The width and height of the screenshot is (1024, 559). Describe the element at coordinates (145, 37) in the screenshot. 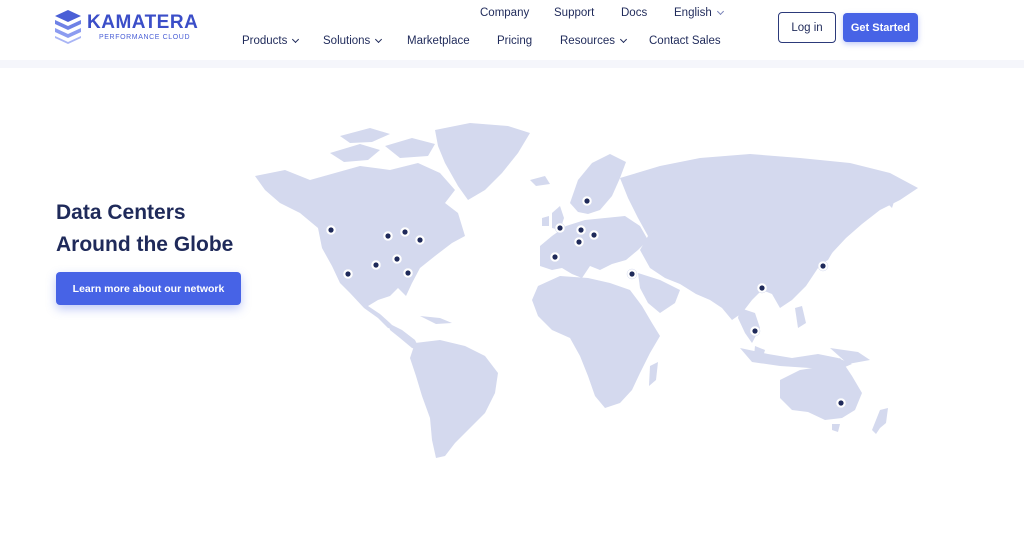

I see `logo-tagline: PERFORMANCE CLOUD` at that location.